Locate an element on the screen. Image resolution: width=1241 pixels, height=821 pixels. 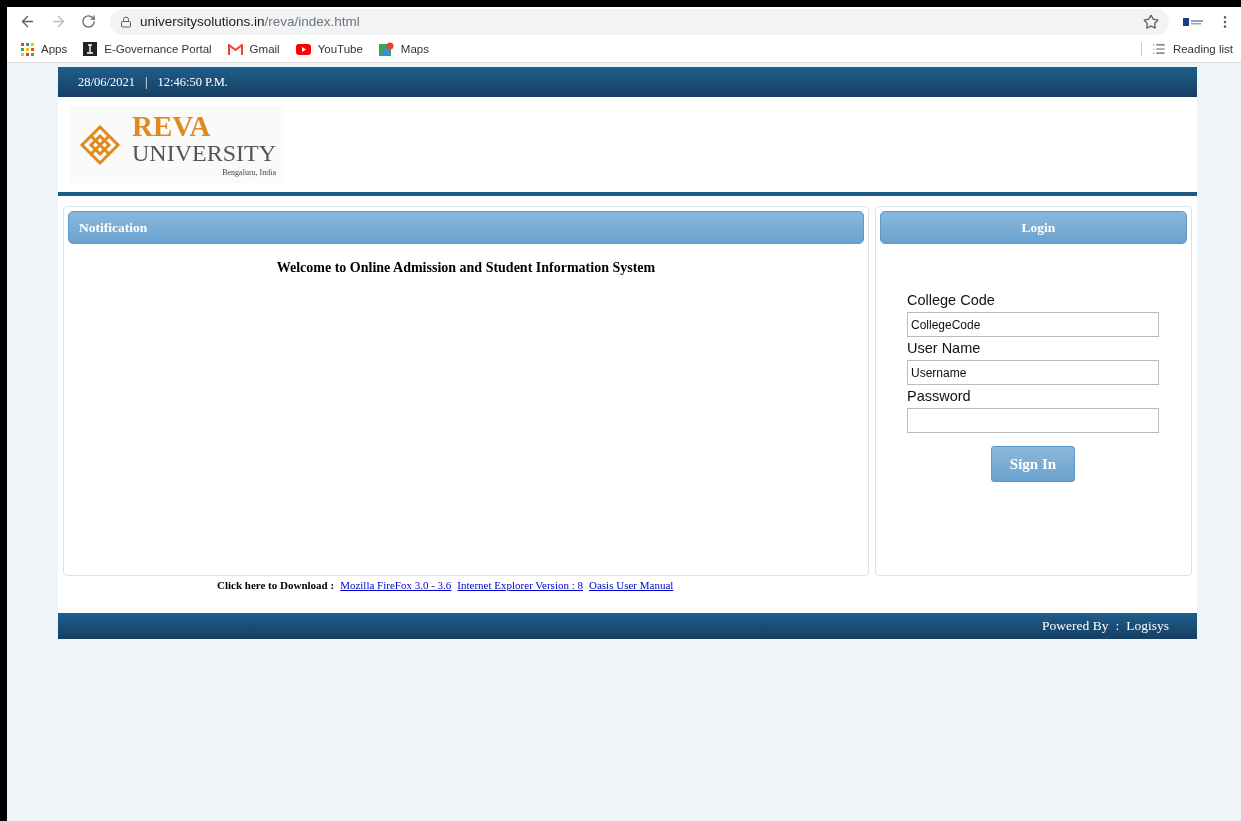
download-link: Mozilla FireFox 3.0 - 3.6 is located at coordinates (396, 596).